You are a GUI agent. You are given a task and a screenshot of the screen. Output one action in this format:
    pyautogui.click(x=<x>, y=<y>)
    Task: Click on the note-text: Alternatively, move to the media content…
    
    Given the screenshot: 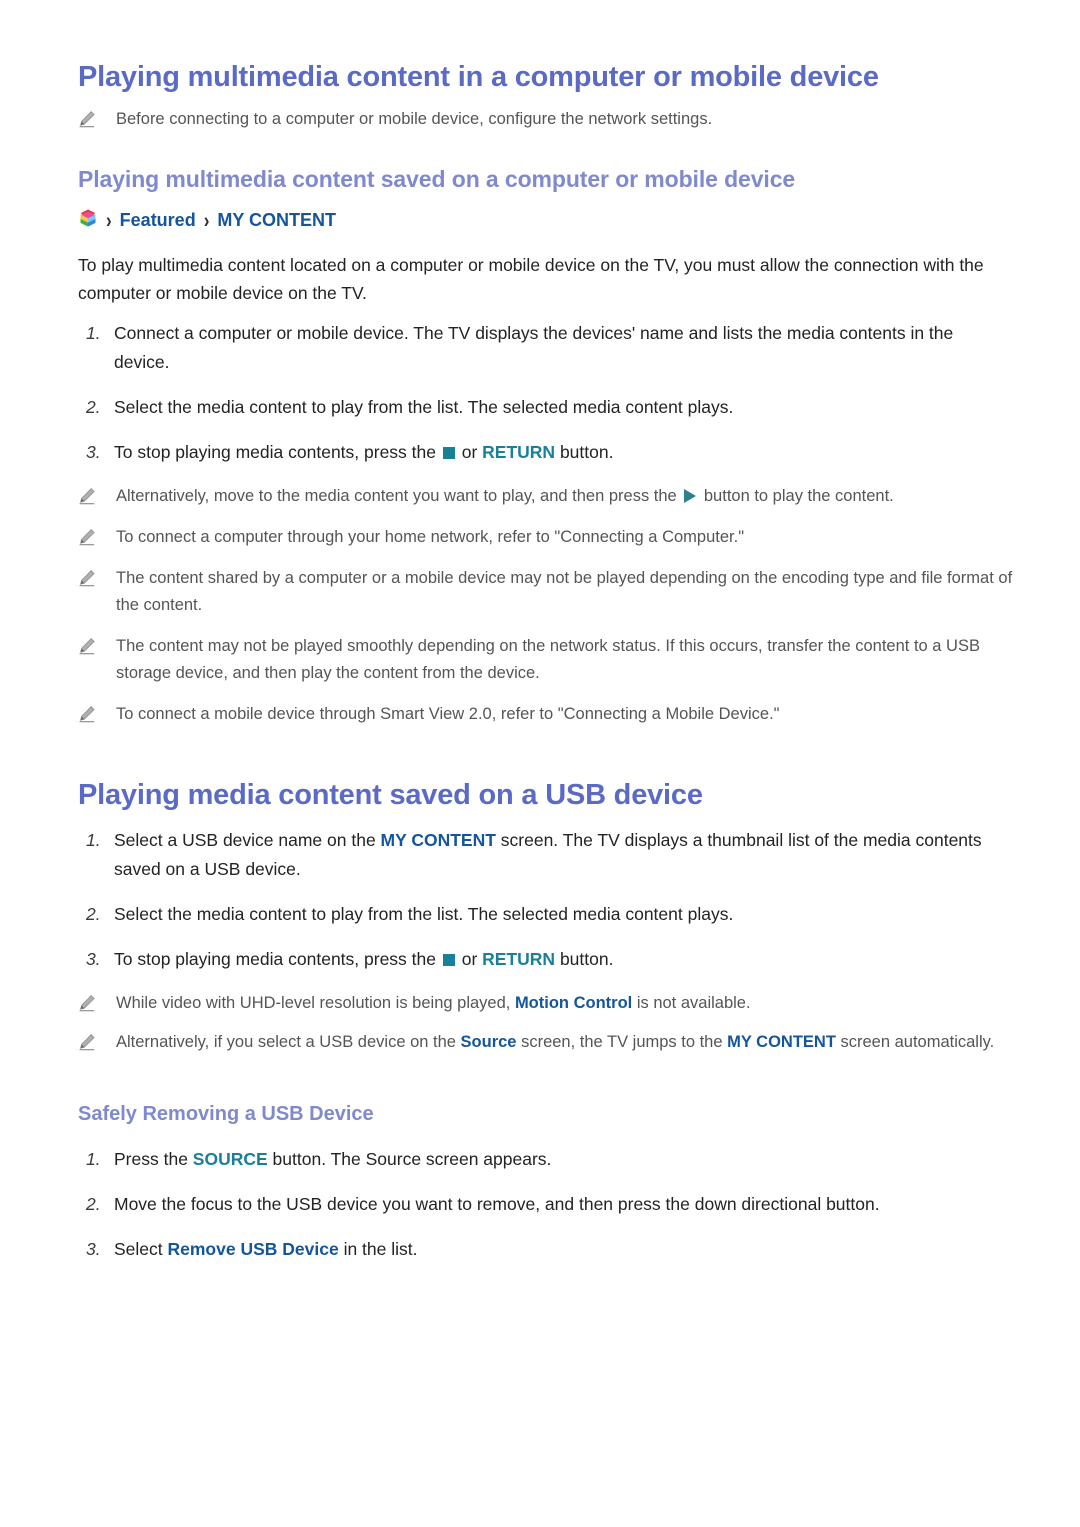 What is the action you would take?
    pyautogui.click(x=566, y=496)
    